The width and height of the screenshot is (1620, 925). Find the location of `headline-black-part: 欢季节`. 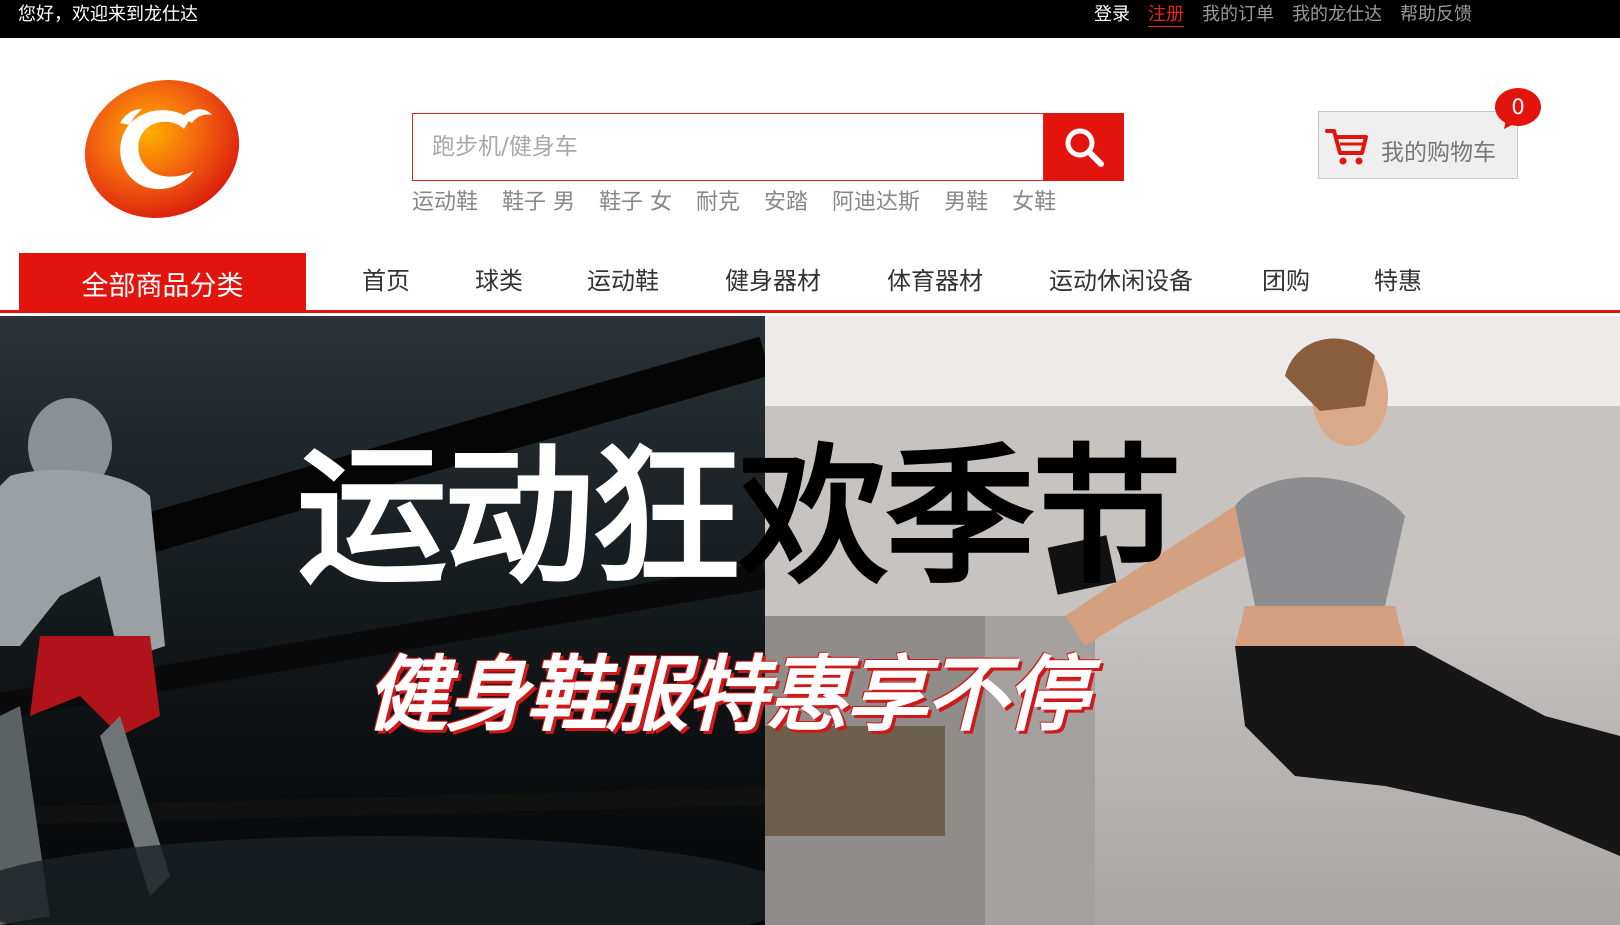

headline-black-part: 欢季节 is located at coordinates (960, 518).